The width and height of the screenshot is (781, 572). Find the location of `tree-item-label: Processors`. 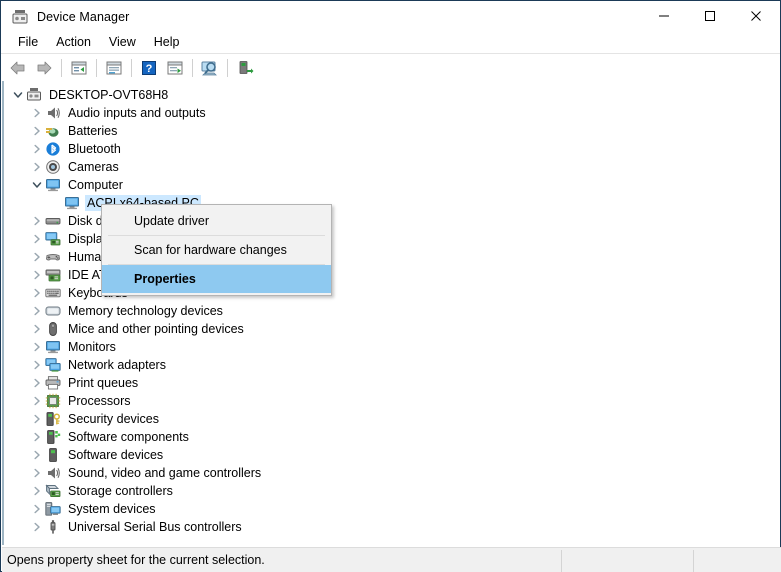

tree-item-label: Processors is located at coordinates (99, 401).